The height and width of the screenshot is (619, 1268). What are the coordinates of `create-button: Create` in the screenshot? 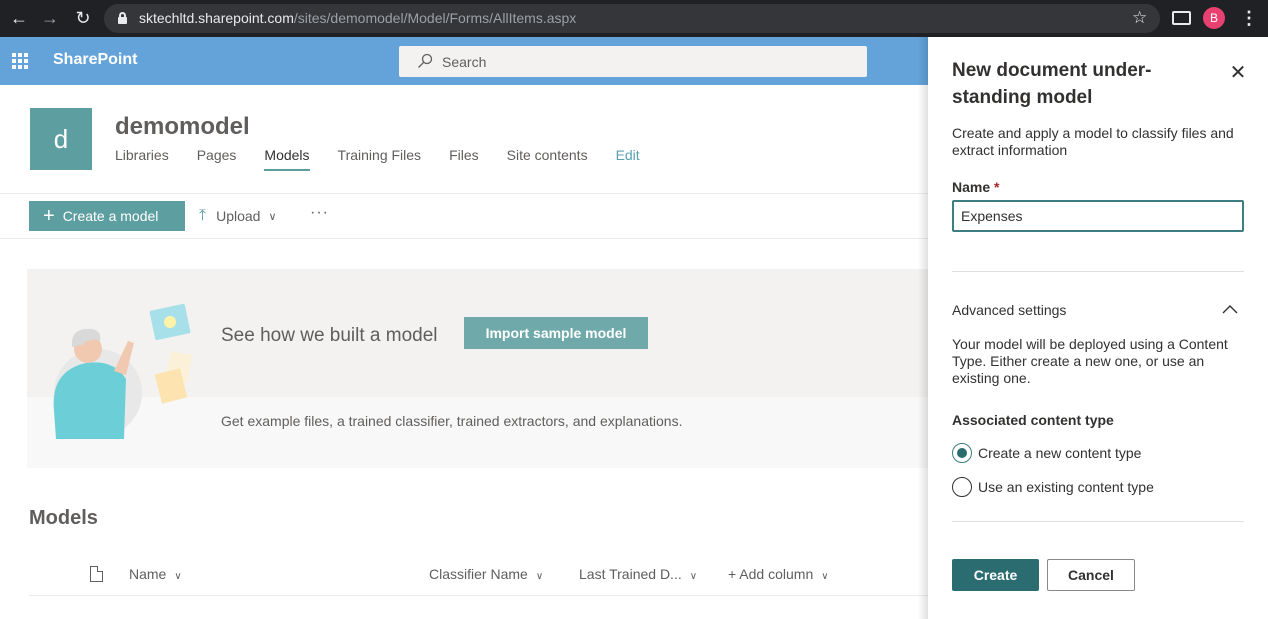 It's located at (995, 575).